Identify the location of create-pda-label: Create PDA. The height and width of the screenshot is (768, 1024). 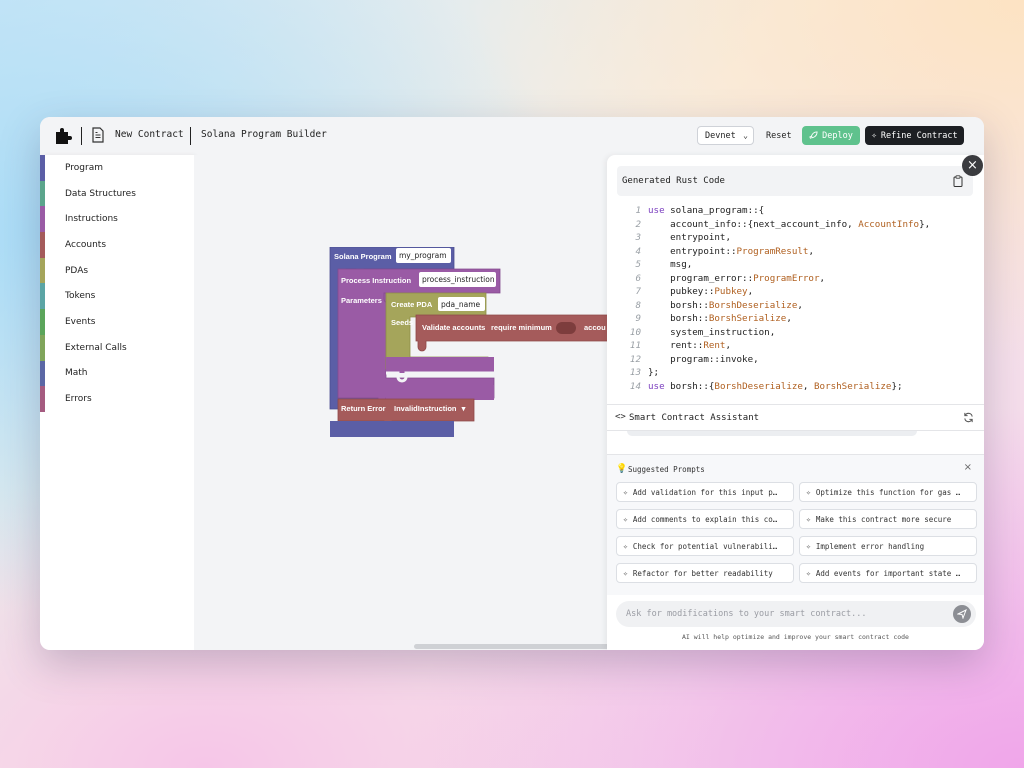
(411, 304).